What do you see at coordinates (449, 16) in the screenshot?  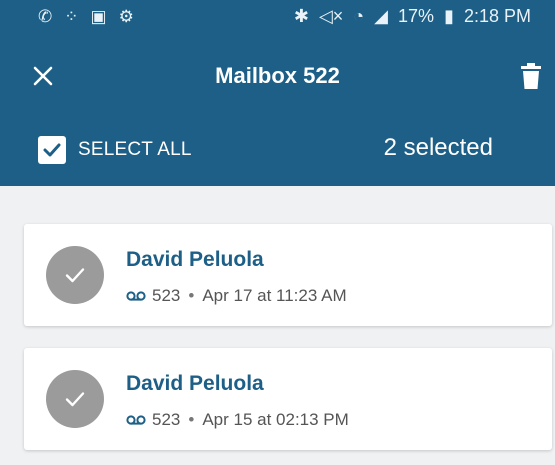 I see `battery-icon: ▮` at bounding box center [449, 16].